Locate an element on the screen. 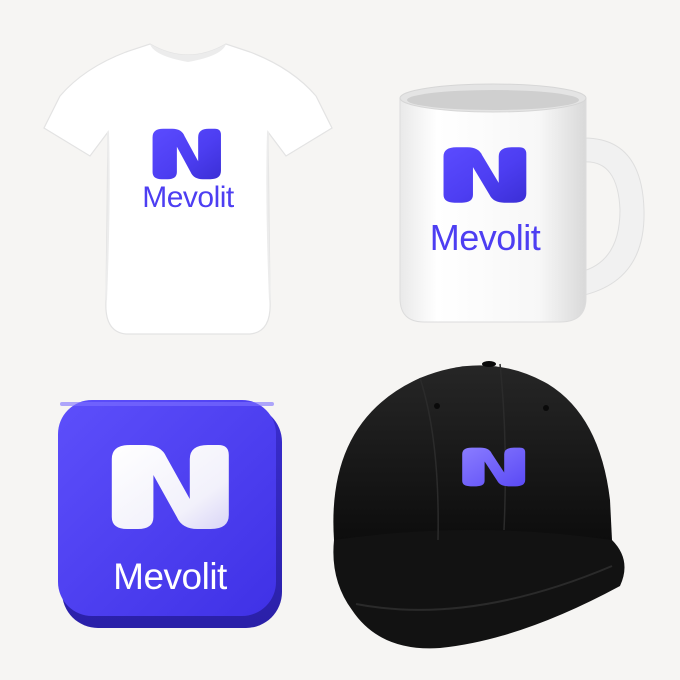 This screenshot has width=680, height=680. mug-mockup is located at coordinates (522, 203).